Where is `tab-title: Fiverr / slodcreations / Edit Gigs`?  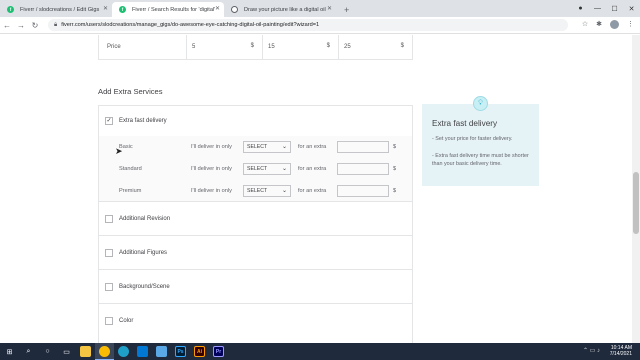 tab-title: Fiverr / slodcreations / Edit Gigs is located at coordinates (60, 9).